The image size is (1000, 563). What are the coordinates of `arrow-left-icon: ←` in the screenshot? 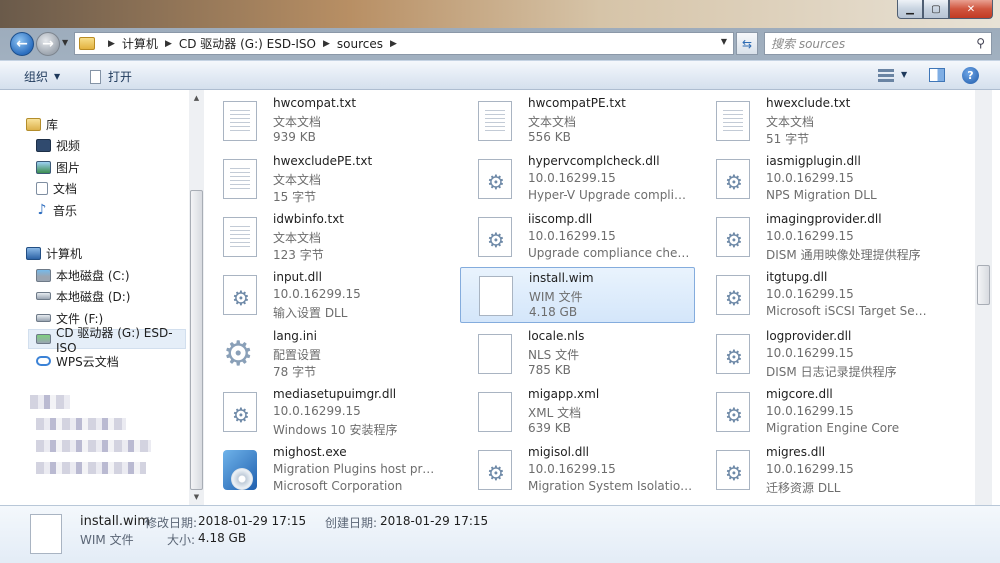 It's located at (22, 44).